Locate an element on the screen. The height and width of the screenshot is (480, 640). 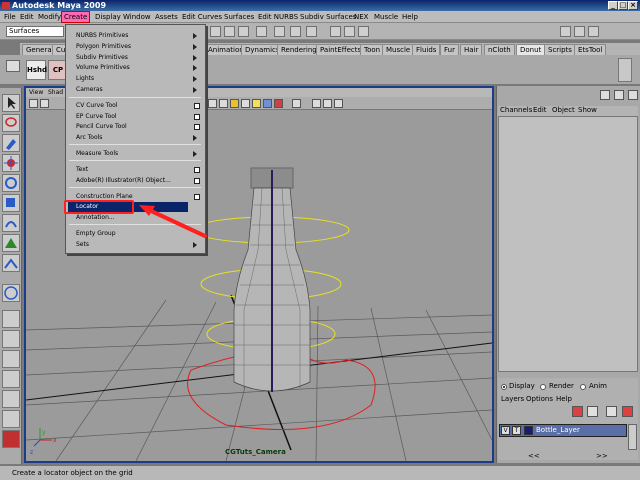
menu-assets: Assets is located at coordinates (166, 17).